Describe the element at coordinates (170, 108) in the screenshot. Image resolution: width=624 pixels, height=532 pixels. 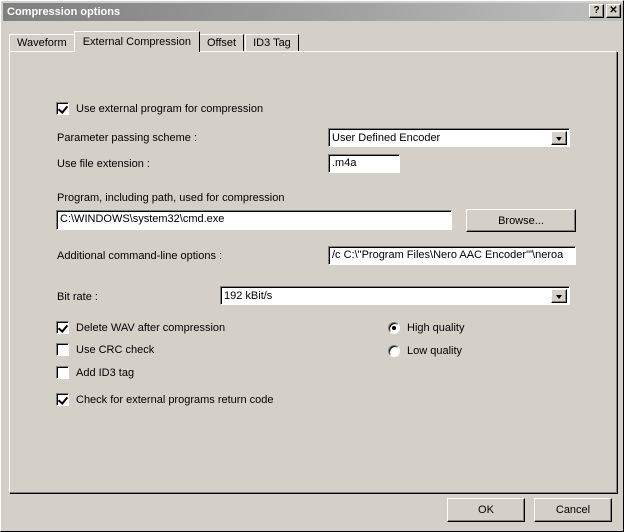
I see `use-external-program-label: Use external program for compression` at that location.